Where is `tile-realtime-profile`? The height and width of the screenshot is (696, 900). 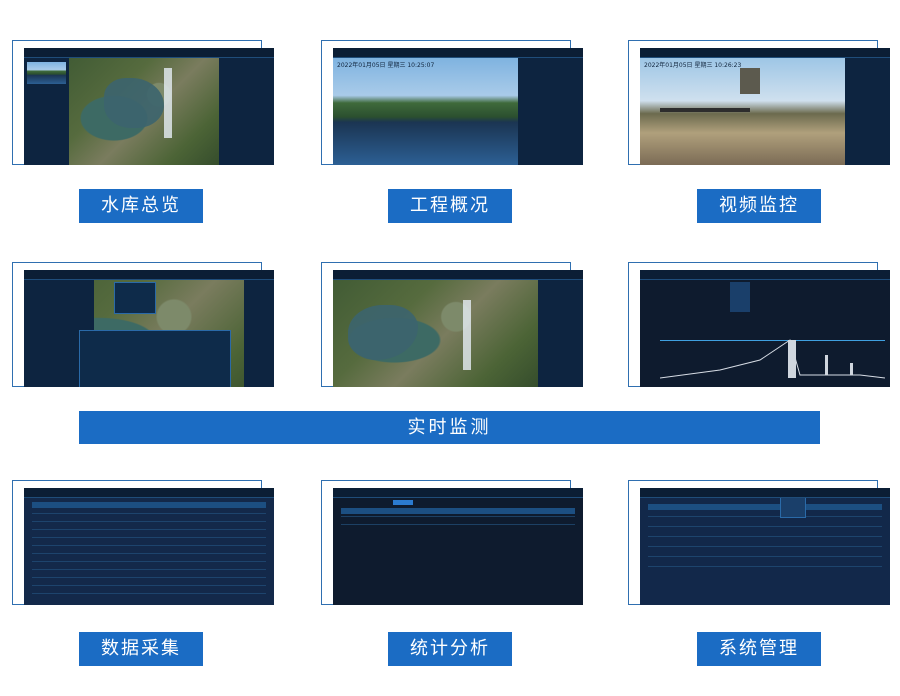 tile-realtime-profile is located at coordinates (759, 327).